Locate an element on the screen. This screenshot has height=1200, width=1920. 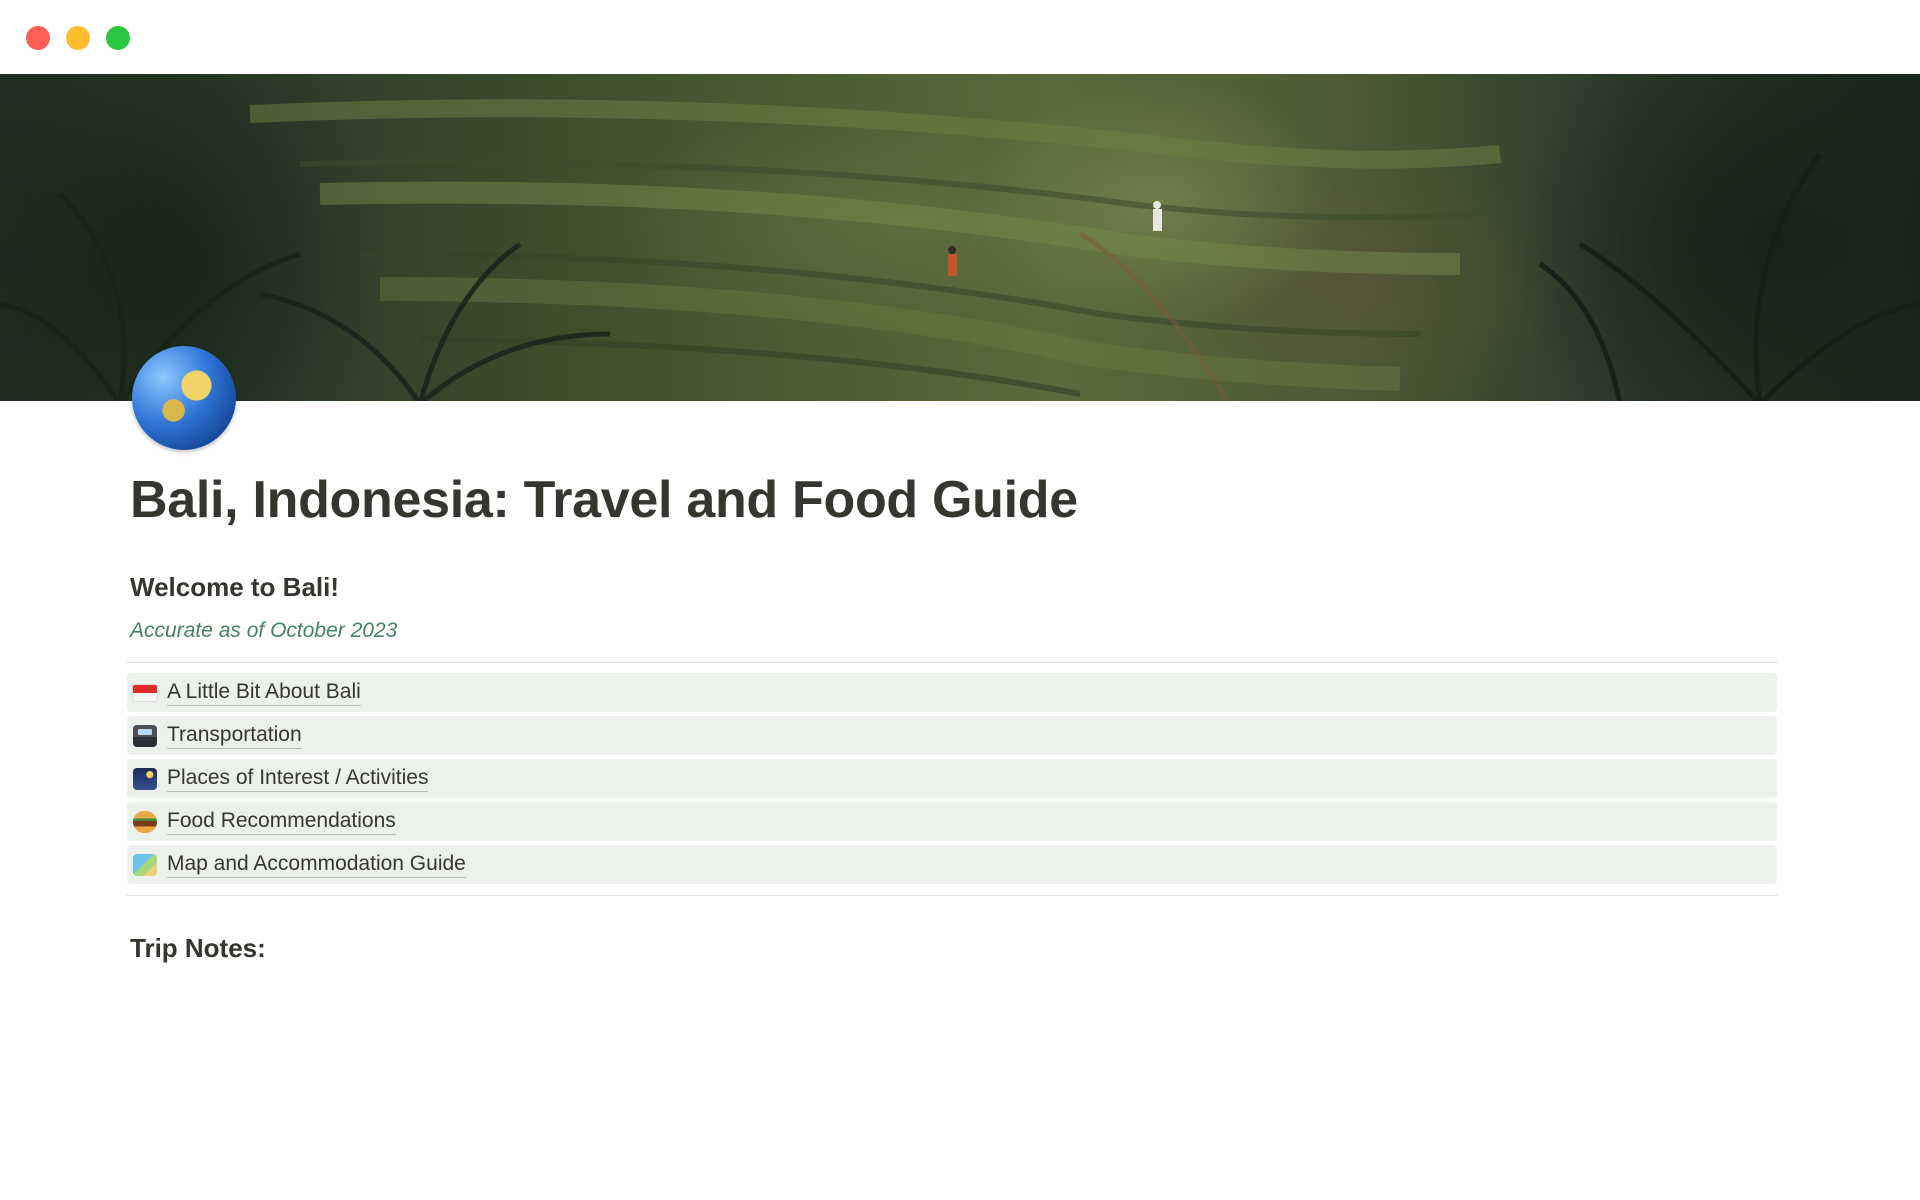
globe-icon is located at coordinates (184, 398).